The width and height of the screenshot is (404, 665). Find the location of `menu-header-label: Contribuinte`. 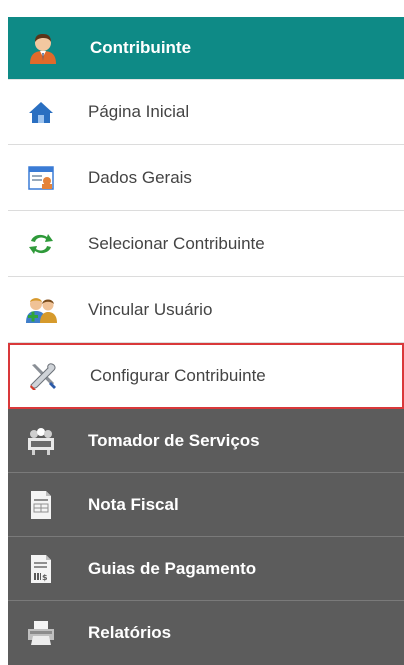

menu-header-label: Contribuinte is located at coordinates (141, 47).